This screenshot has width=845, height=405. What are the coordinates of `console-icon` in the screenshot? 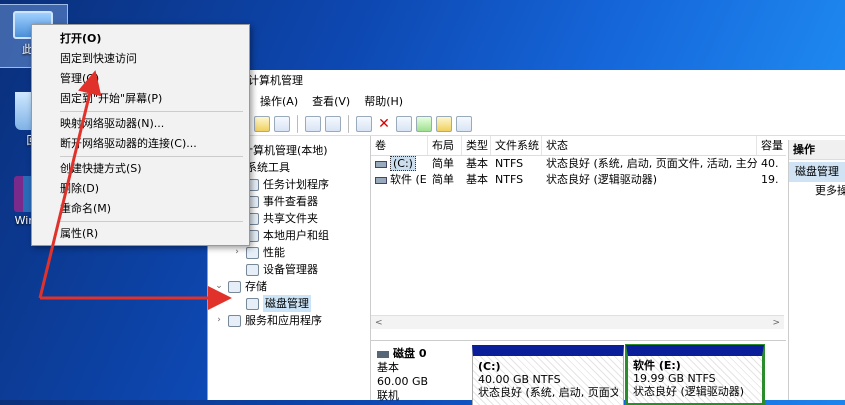 It's located at (464, 123).